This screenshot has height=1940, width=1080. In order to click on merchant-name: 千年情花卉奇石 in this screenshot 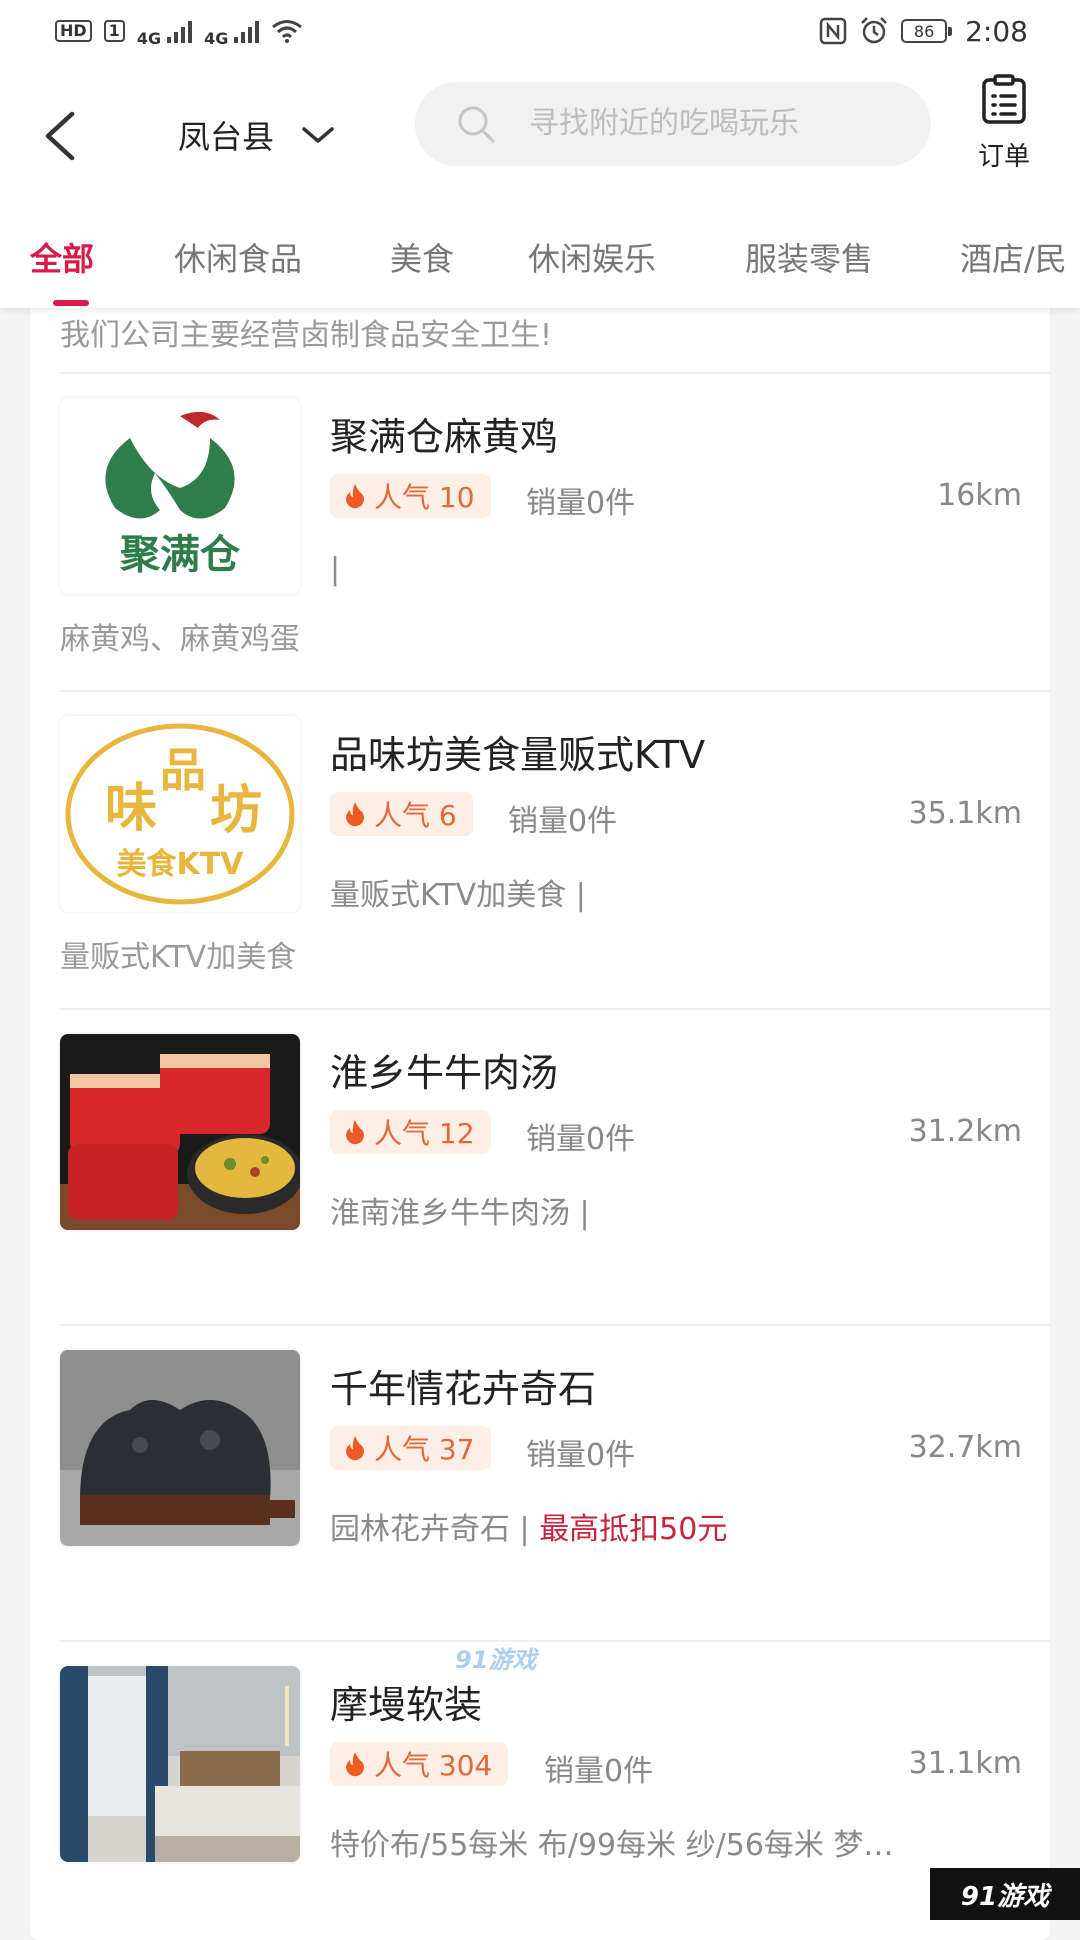, I will do `click(463, 1389)`.